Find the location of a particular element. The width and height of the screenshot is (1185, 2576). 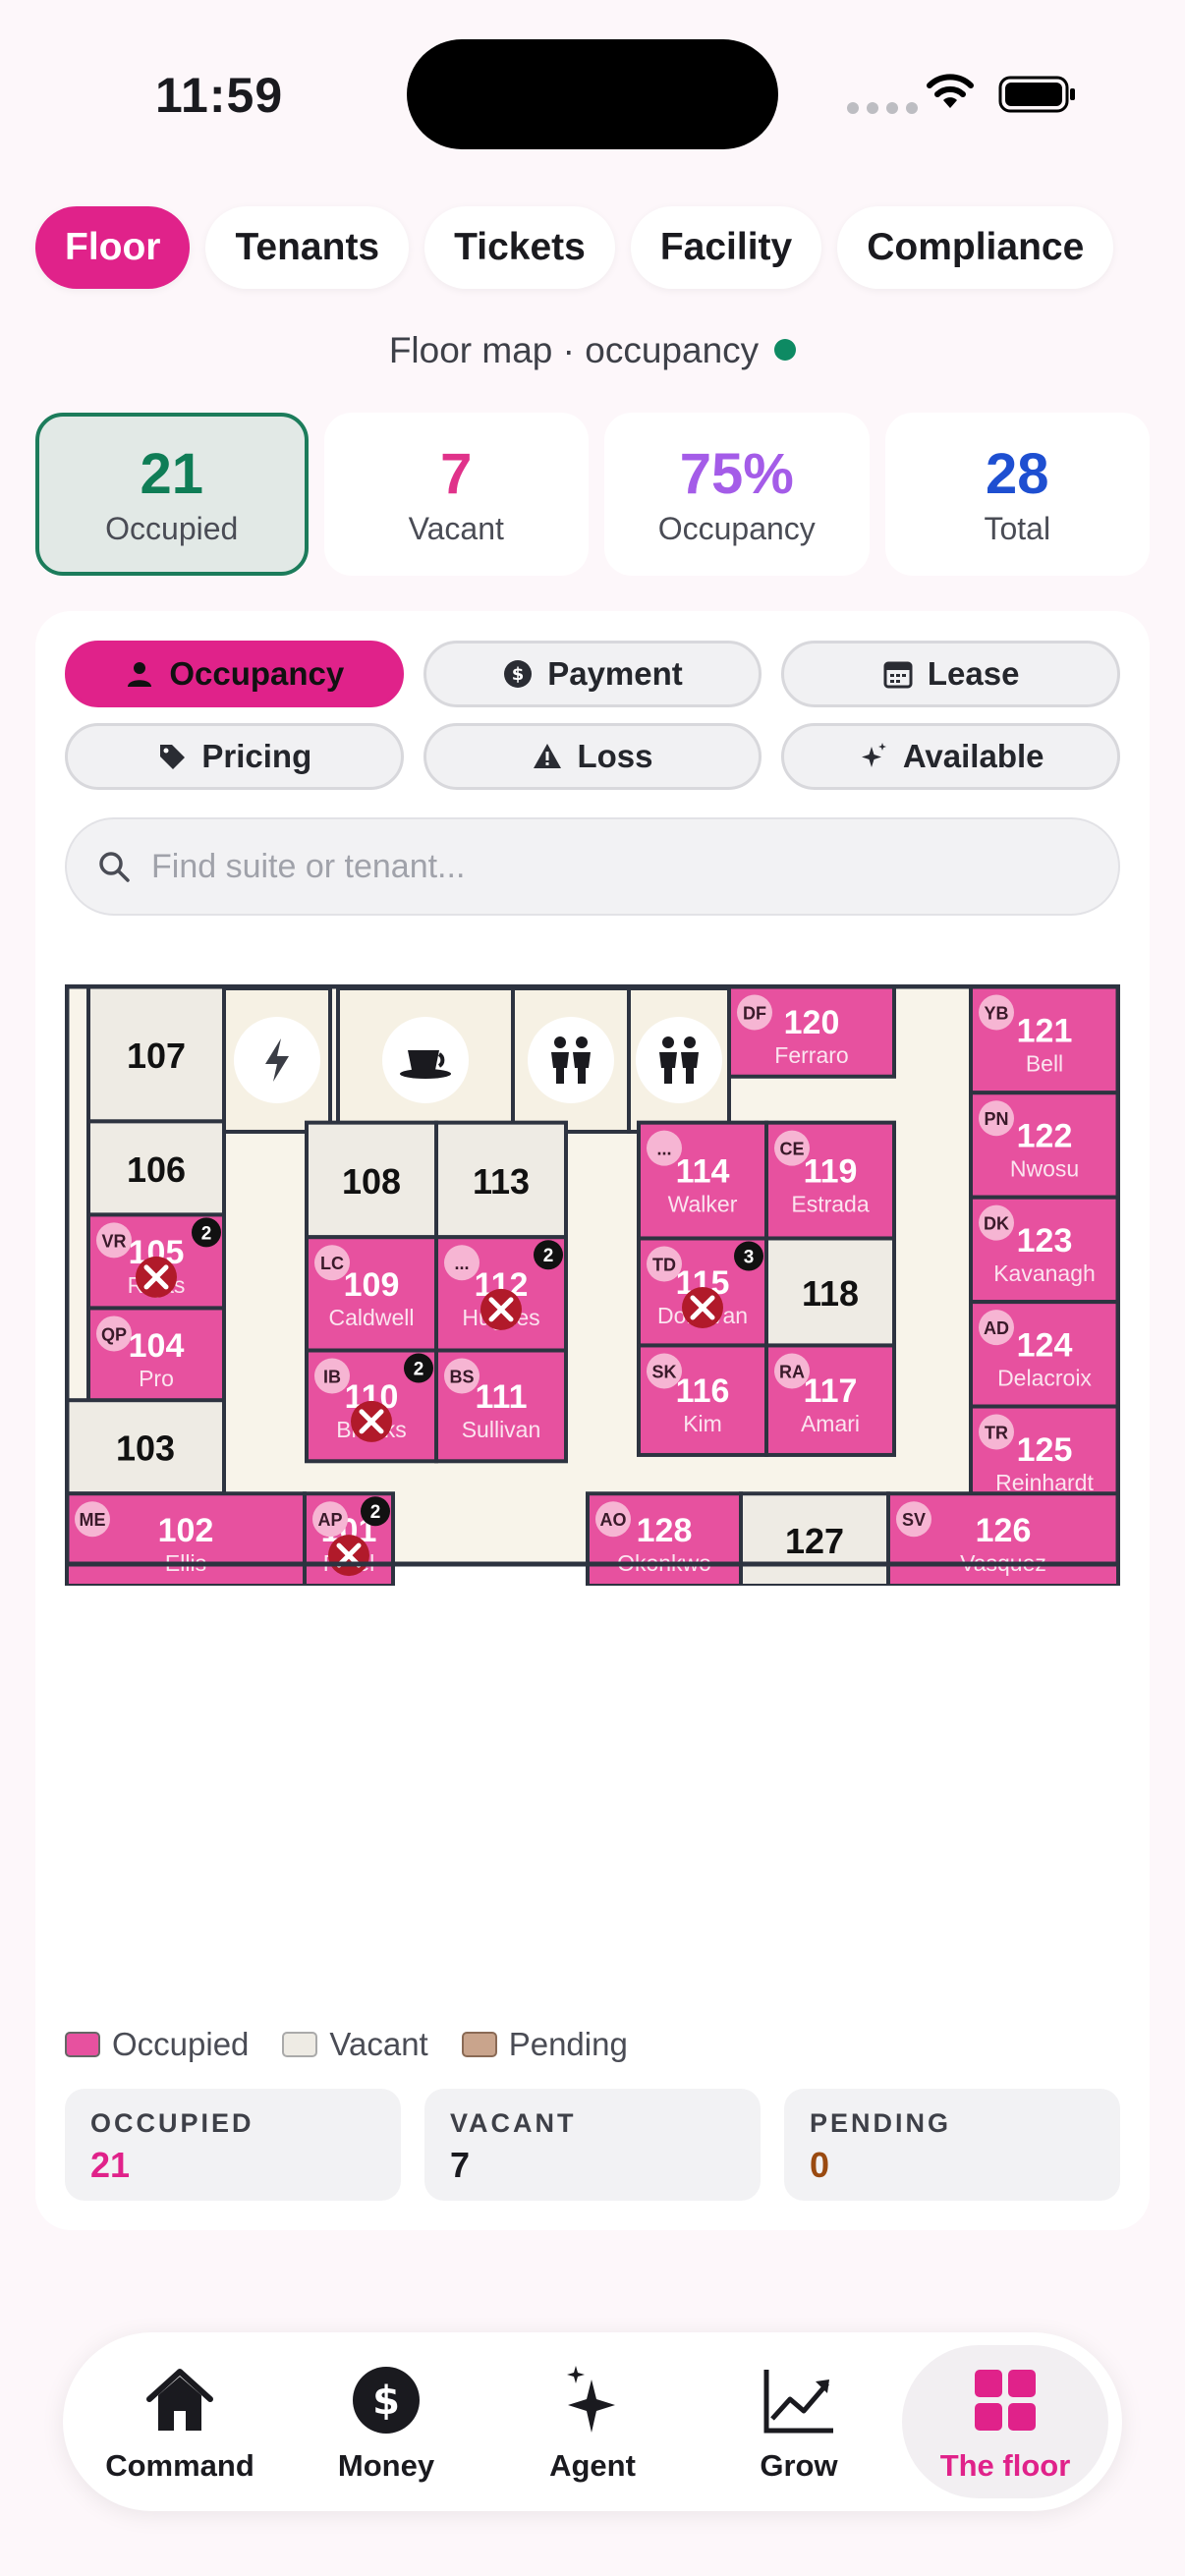

map-legend: Occupied Vacant Pending is located at coordinates (347, 2044).